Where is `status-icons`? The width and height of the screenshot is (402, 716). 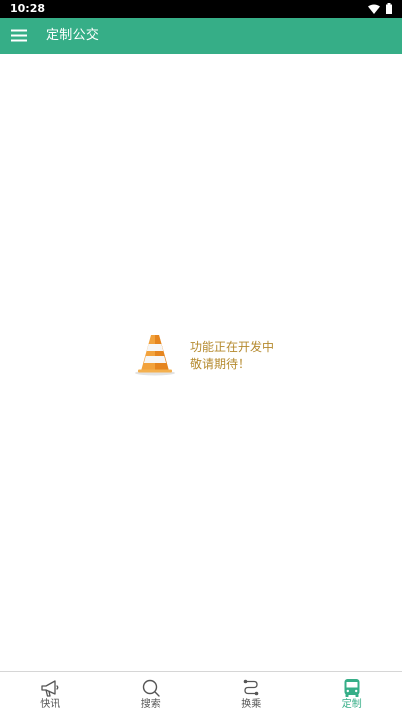 status-icons is located at coordinates (380, 8).